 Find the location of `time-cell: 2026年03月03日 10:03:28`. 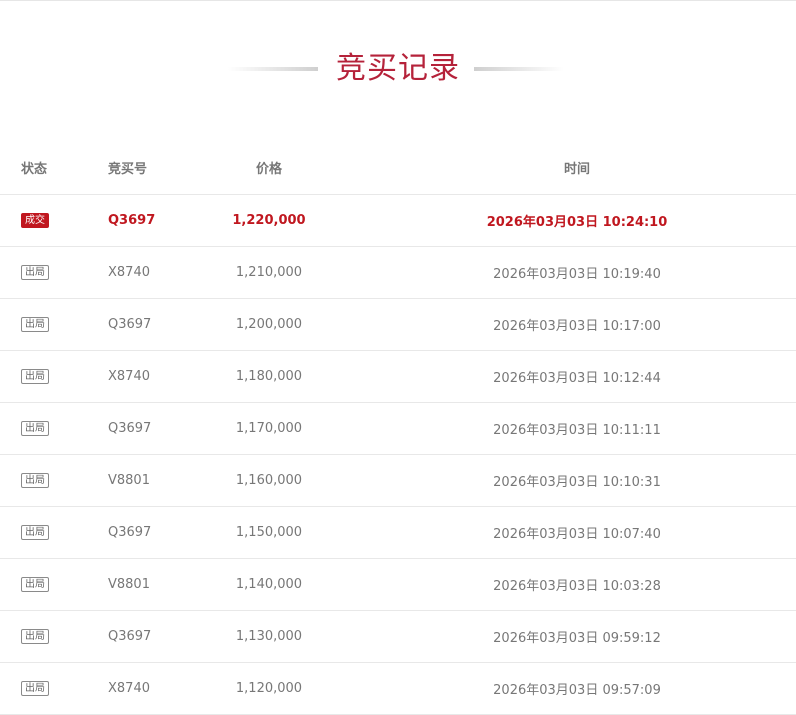

time-cell: 2026年03月03日 10:03:28 is located at coordinates (587, 584).